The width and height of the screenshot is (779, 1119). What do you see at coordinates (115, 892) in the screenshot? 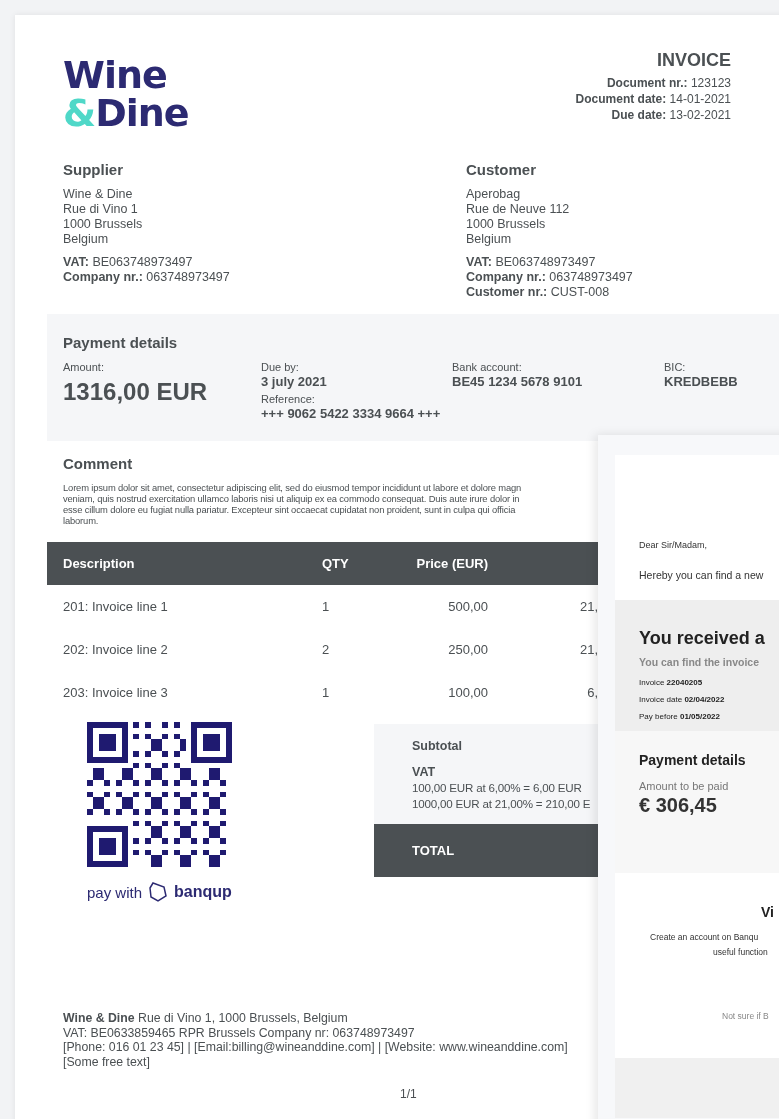
I see `pay-with-label: pay with` at bounding box center [115, 892].